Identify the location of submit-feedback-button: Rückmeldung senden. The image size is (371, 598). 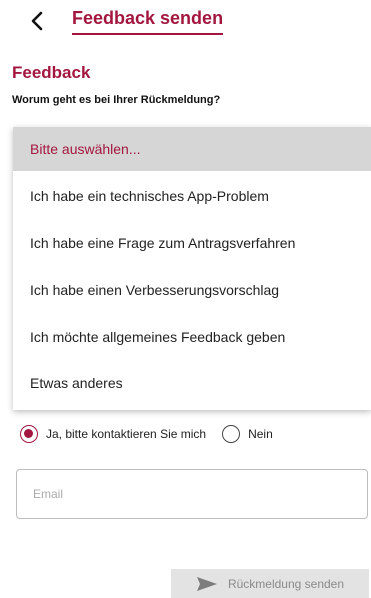
(270, 583).